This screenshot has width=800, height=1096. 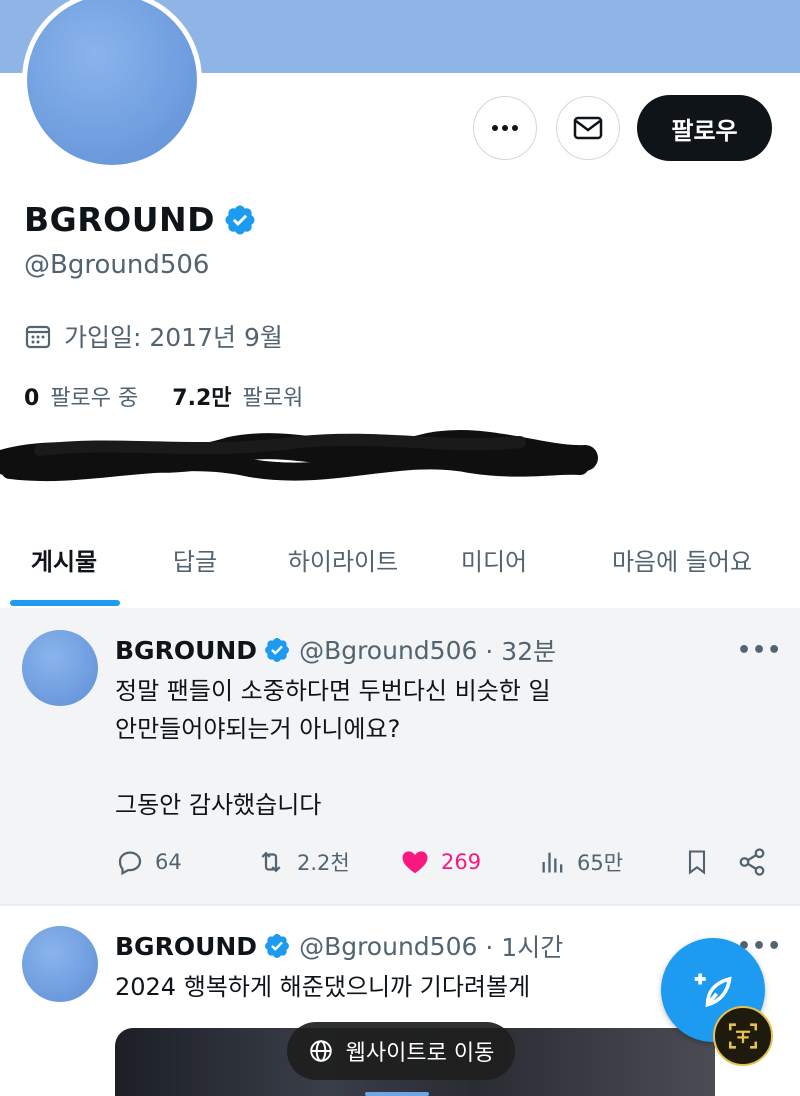 I want to click on scroll-indicator, so click(x=397, y=1094).